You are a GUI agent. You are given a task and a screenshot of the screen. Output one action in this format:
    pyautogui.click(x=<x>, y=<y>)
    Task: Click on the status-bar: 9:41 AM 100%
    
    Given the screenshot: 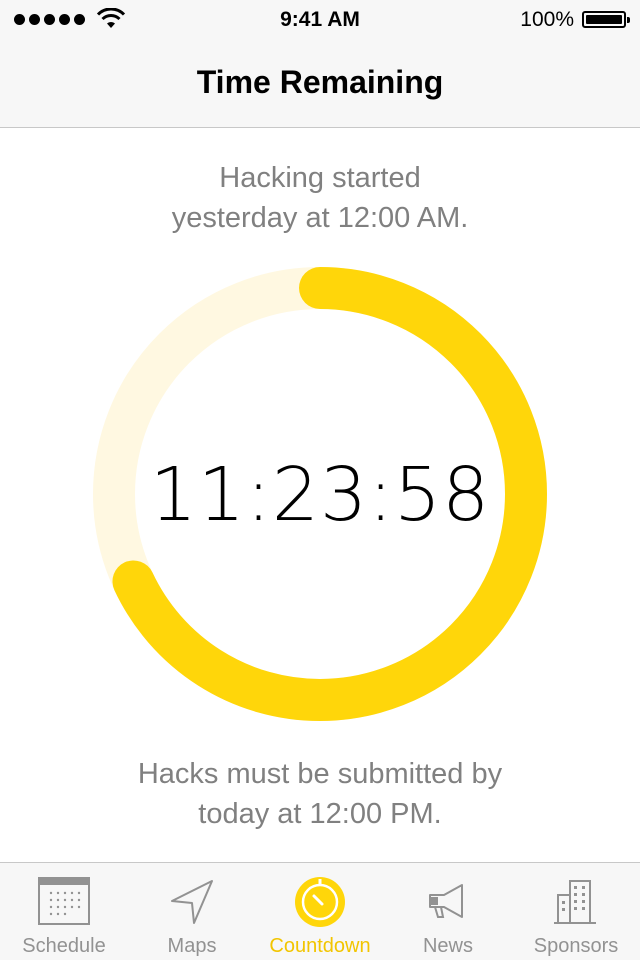 What is the action you would take?
    pyautogui.click(x=320, y=20)
    